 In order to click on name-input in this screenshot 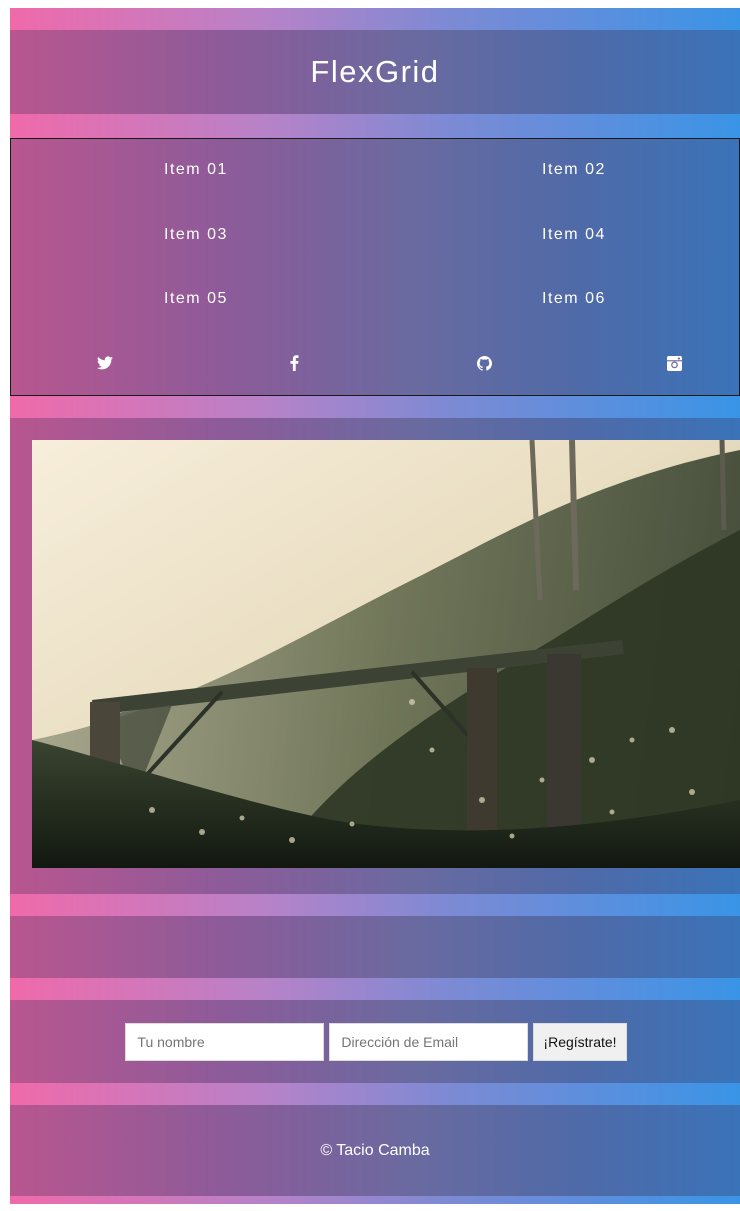, I will do `click(225, 1041)`.